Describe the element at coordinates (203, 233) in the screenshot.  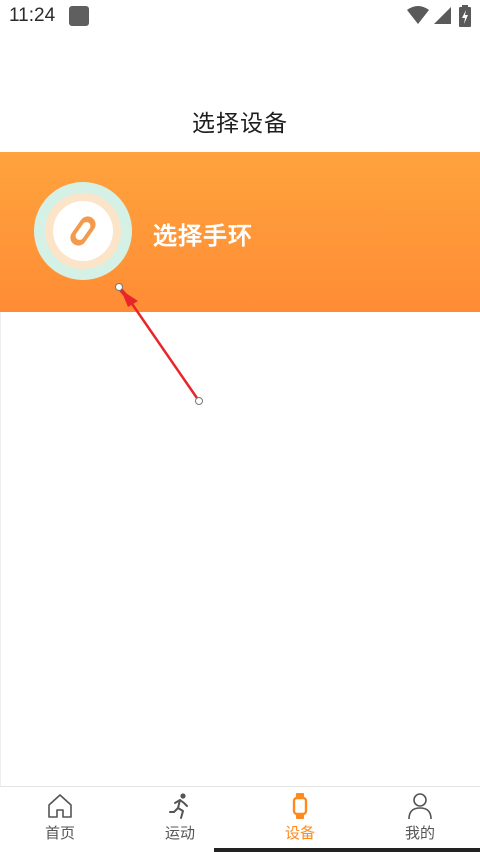
I see `select-band-label: 选择手环` at that location.